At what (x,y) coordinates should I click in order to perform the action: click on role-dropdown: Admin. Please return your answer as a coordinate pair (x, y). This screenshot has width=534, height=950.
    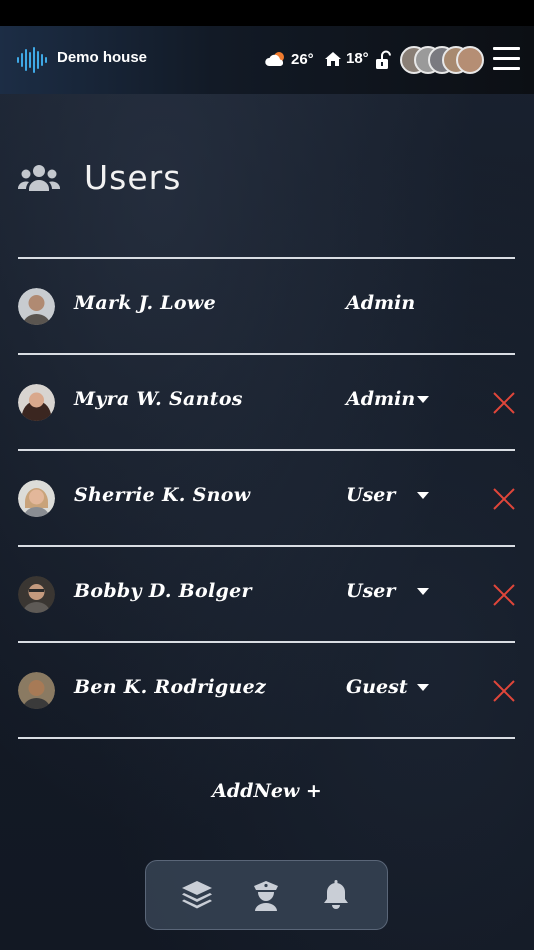
    Looking at the image, I should click on (380, 399).